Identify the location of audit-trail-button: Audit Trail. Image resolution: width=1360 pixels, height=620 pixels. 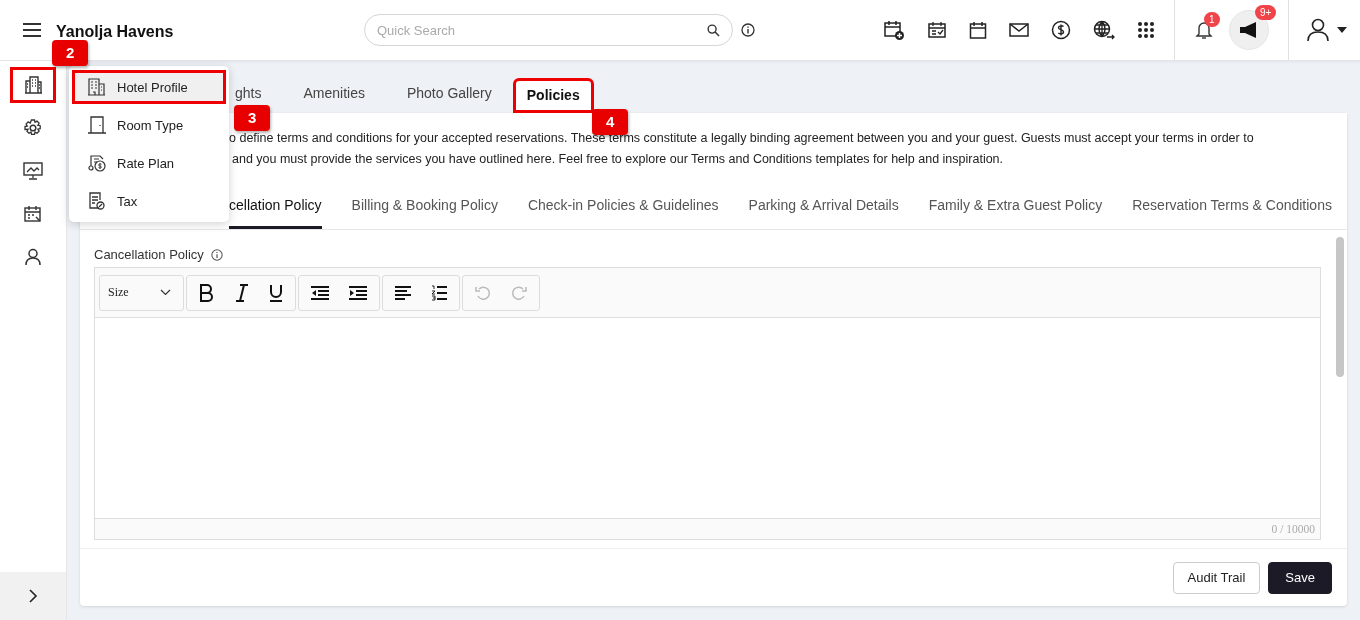
(1216, 577).